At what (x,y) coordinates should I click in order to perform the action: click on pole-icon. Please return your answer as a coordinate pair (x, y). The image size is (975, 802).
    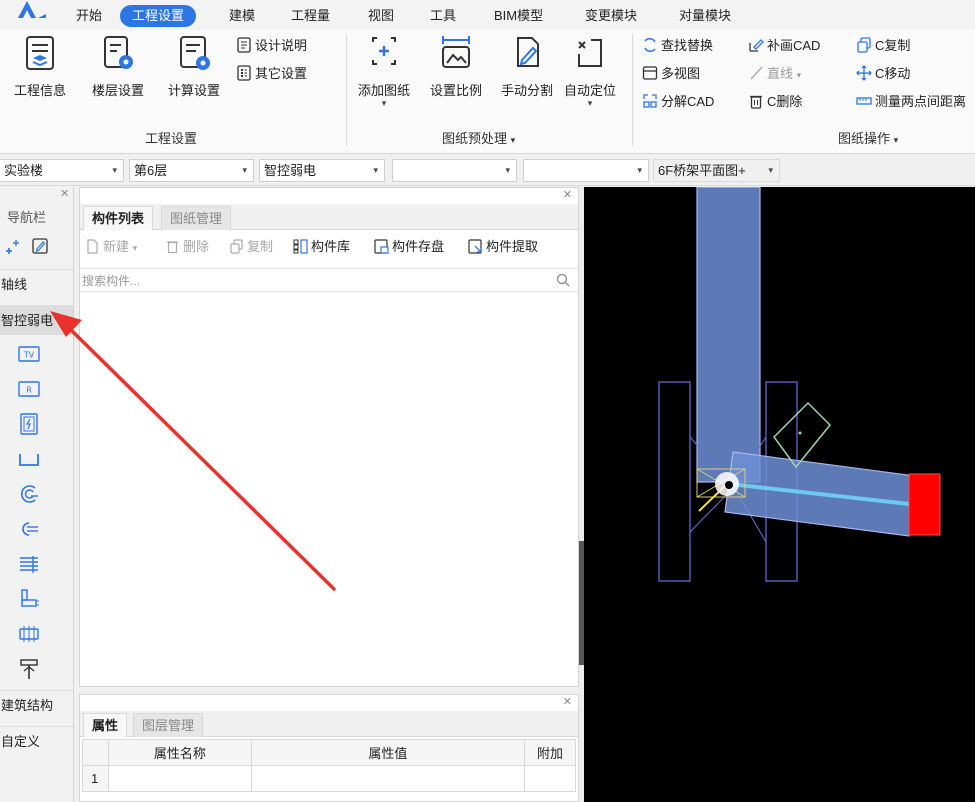
    Looking at the image, I should click on (29, 669).